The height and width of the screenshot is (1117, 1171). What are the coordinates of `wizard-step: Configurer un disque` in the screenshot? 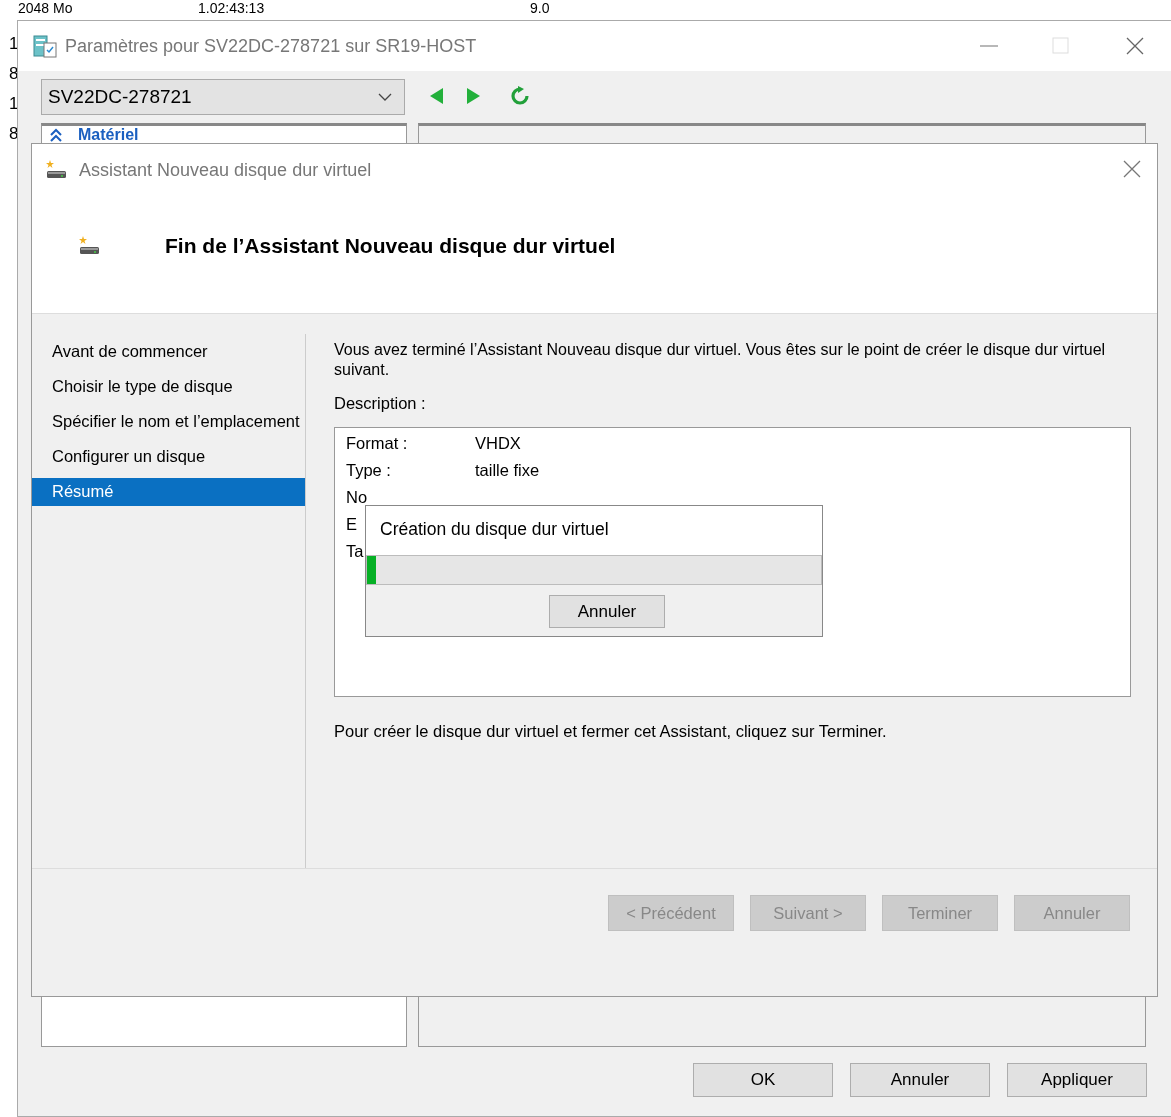 It's located at (168, 457).